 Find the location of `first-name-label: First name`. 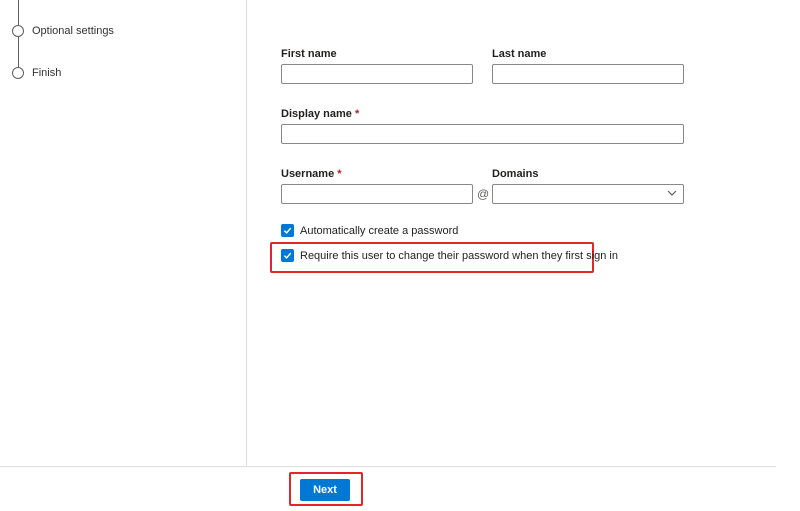

first-name-label: First name is located at coordinates (309, 54).